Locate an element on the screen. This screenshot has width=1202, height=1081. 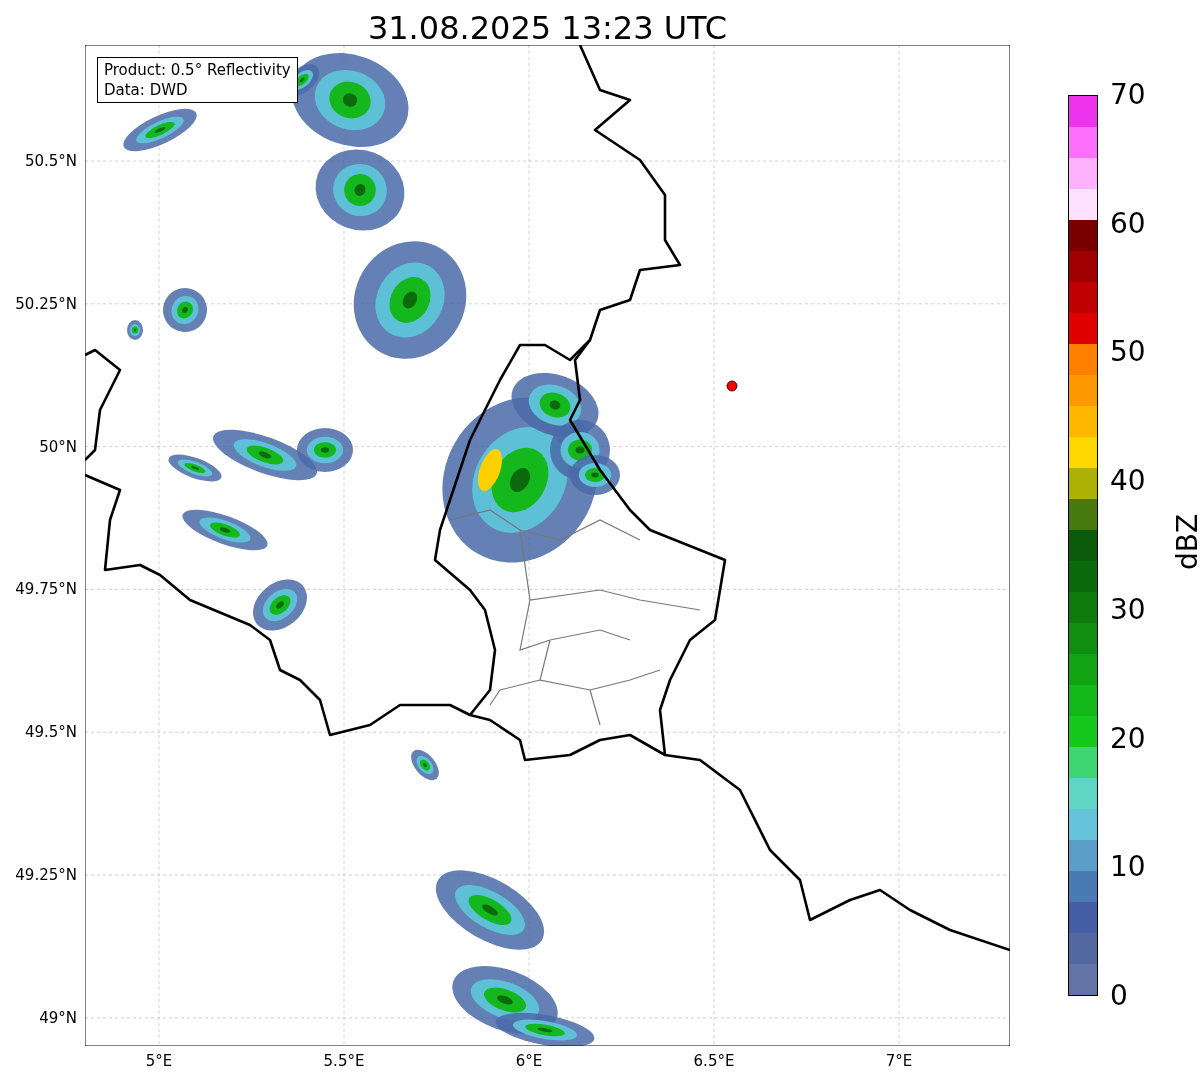
latitude-label: 49°N is located at coordinates (58, 1017).